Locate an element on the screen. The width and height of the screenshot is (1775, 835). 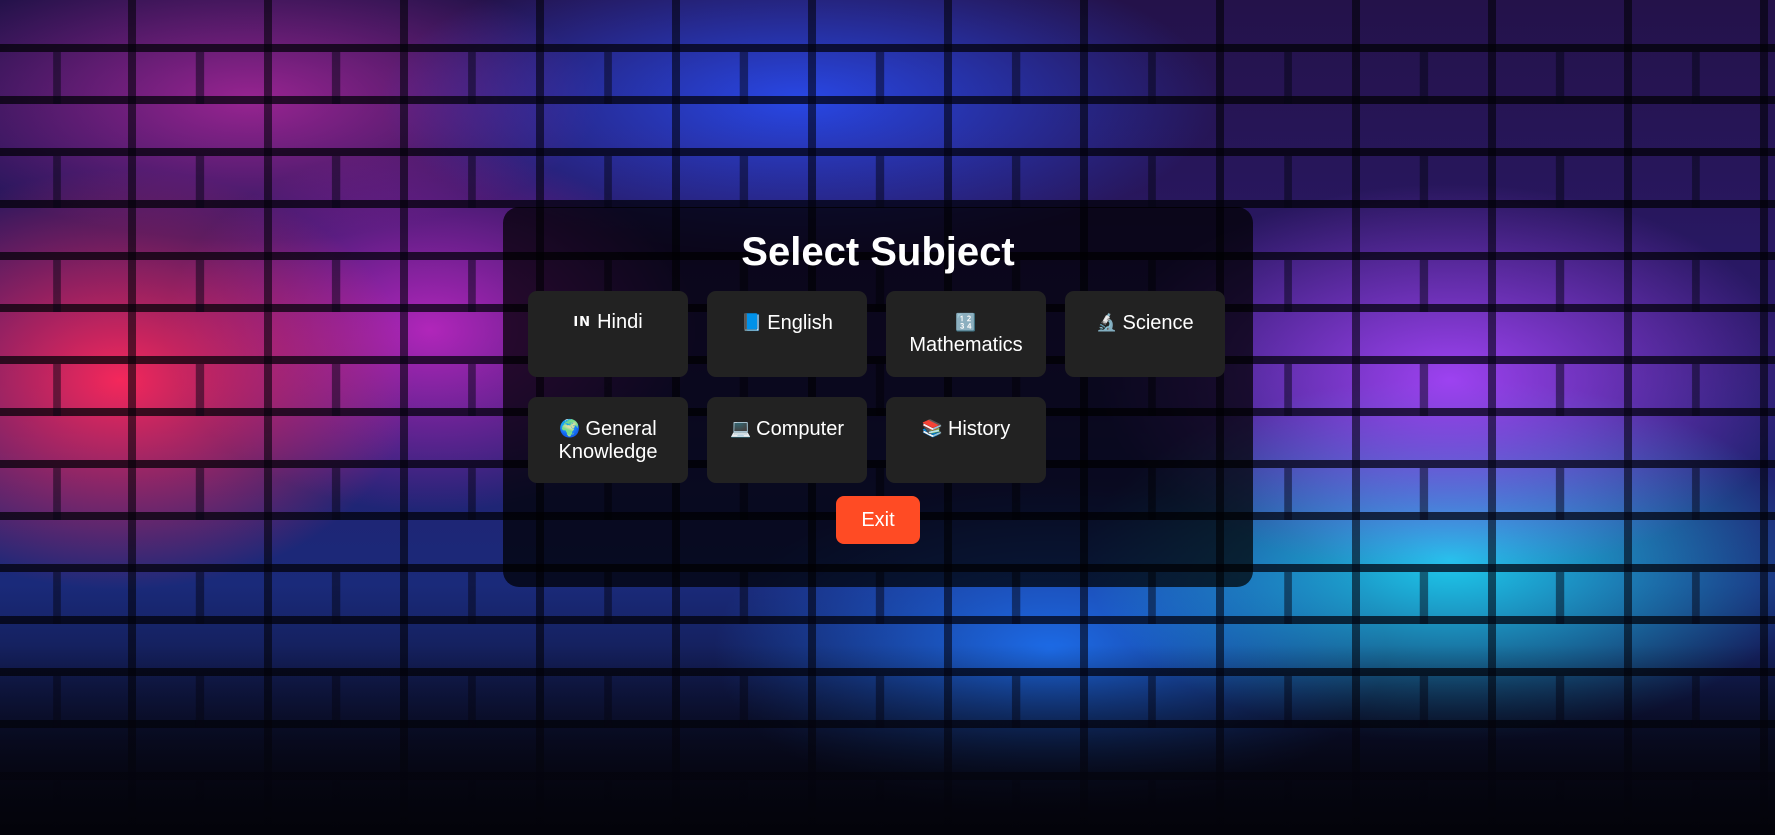
books-icon: 📚 is located at coordinates (932, 428).